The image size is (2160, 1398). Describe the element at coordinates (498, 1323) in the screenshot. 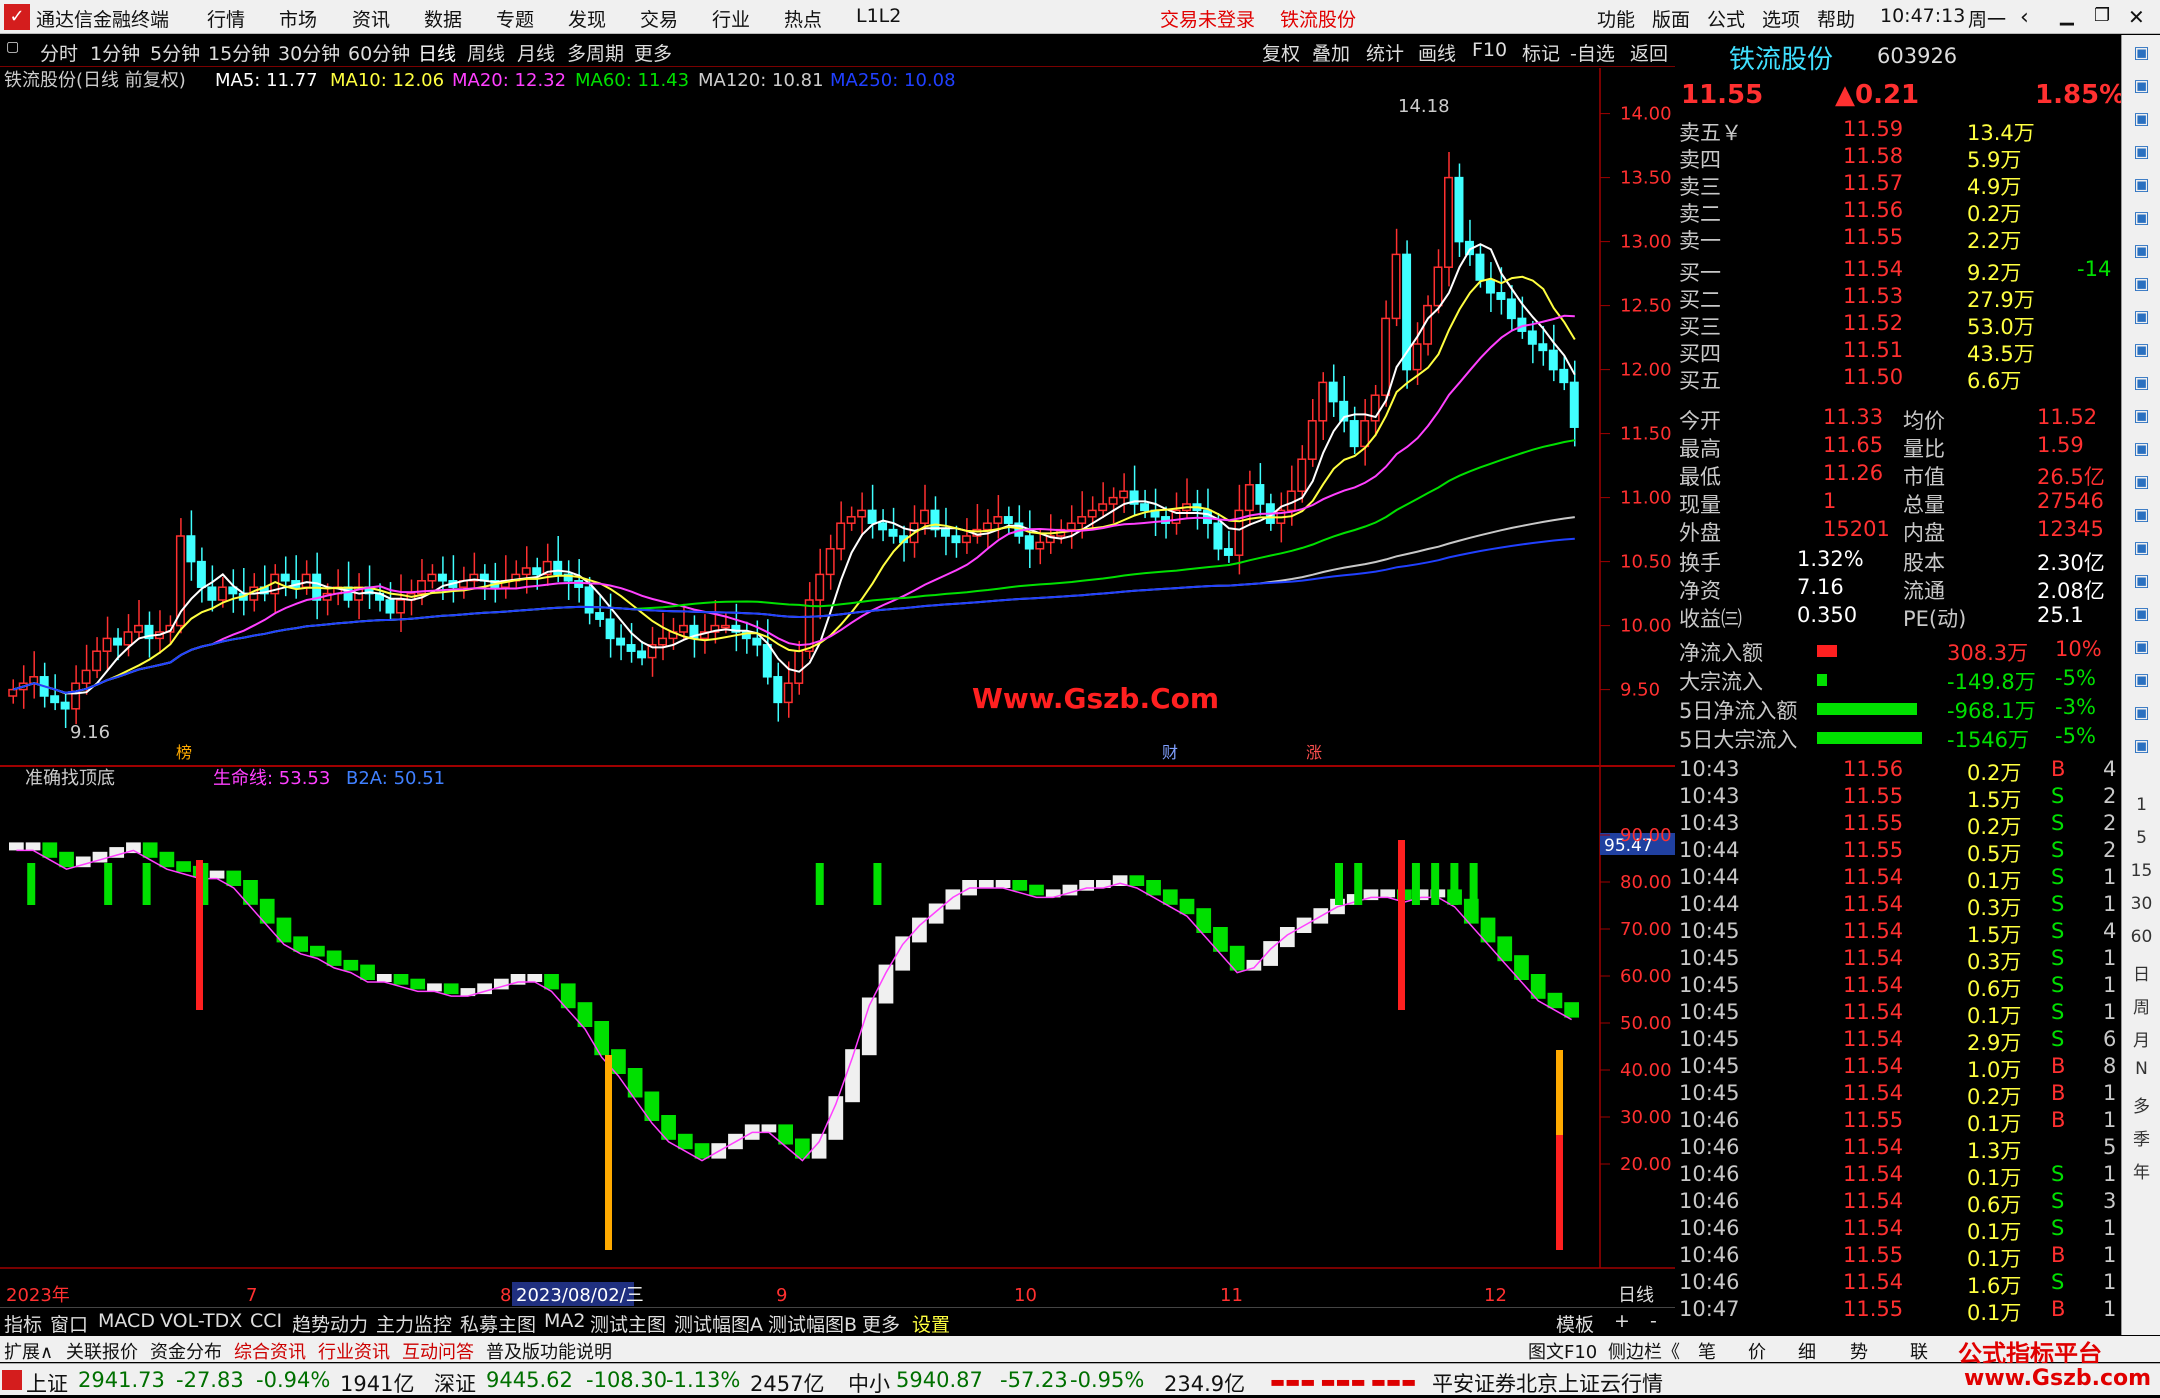

I see `tab-item: 私募主图` at that location.